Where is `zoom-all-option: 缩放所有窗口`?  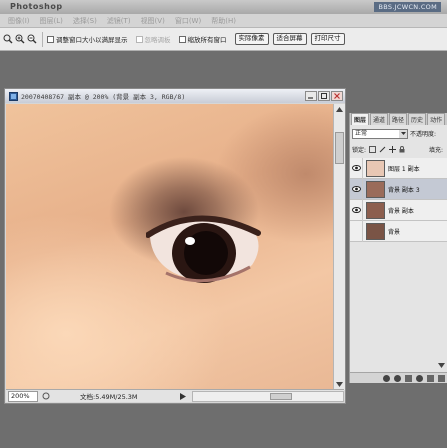
zoom-all-option: 缩放所有窗口 is located at coordinates (202, 39).